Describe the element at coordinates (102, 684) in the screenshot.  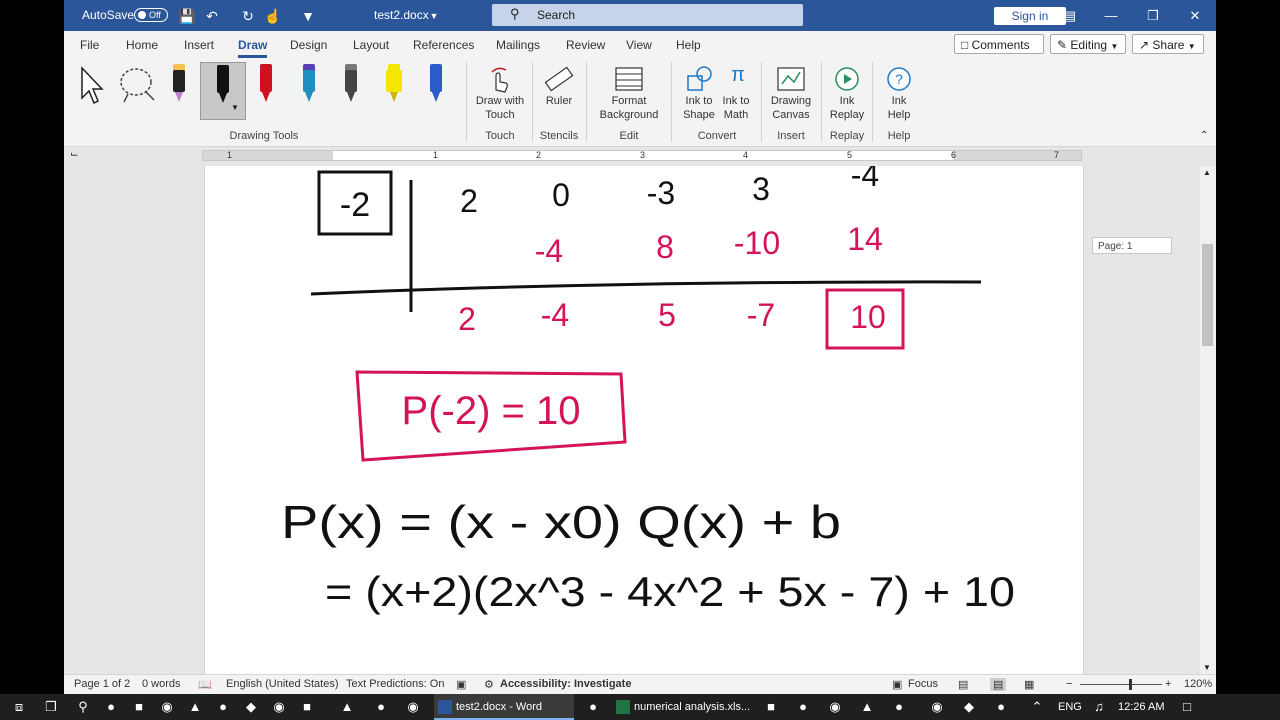
I see `page-count: Page 1 of 2` at that location.